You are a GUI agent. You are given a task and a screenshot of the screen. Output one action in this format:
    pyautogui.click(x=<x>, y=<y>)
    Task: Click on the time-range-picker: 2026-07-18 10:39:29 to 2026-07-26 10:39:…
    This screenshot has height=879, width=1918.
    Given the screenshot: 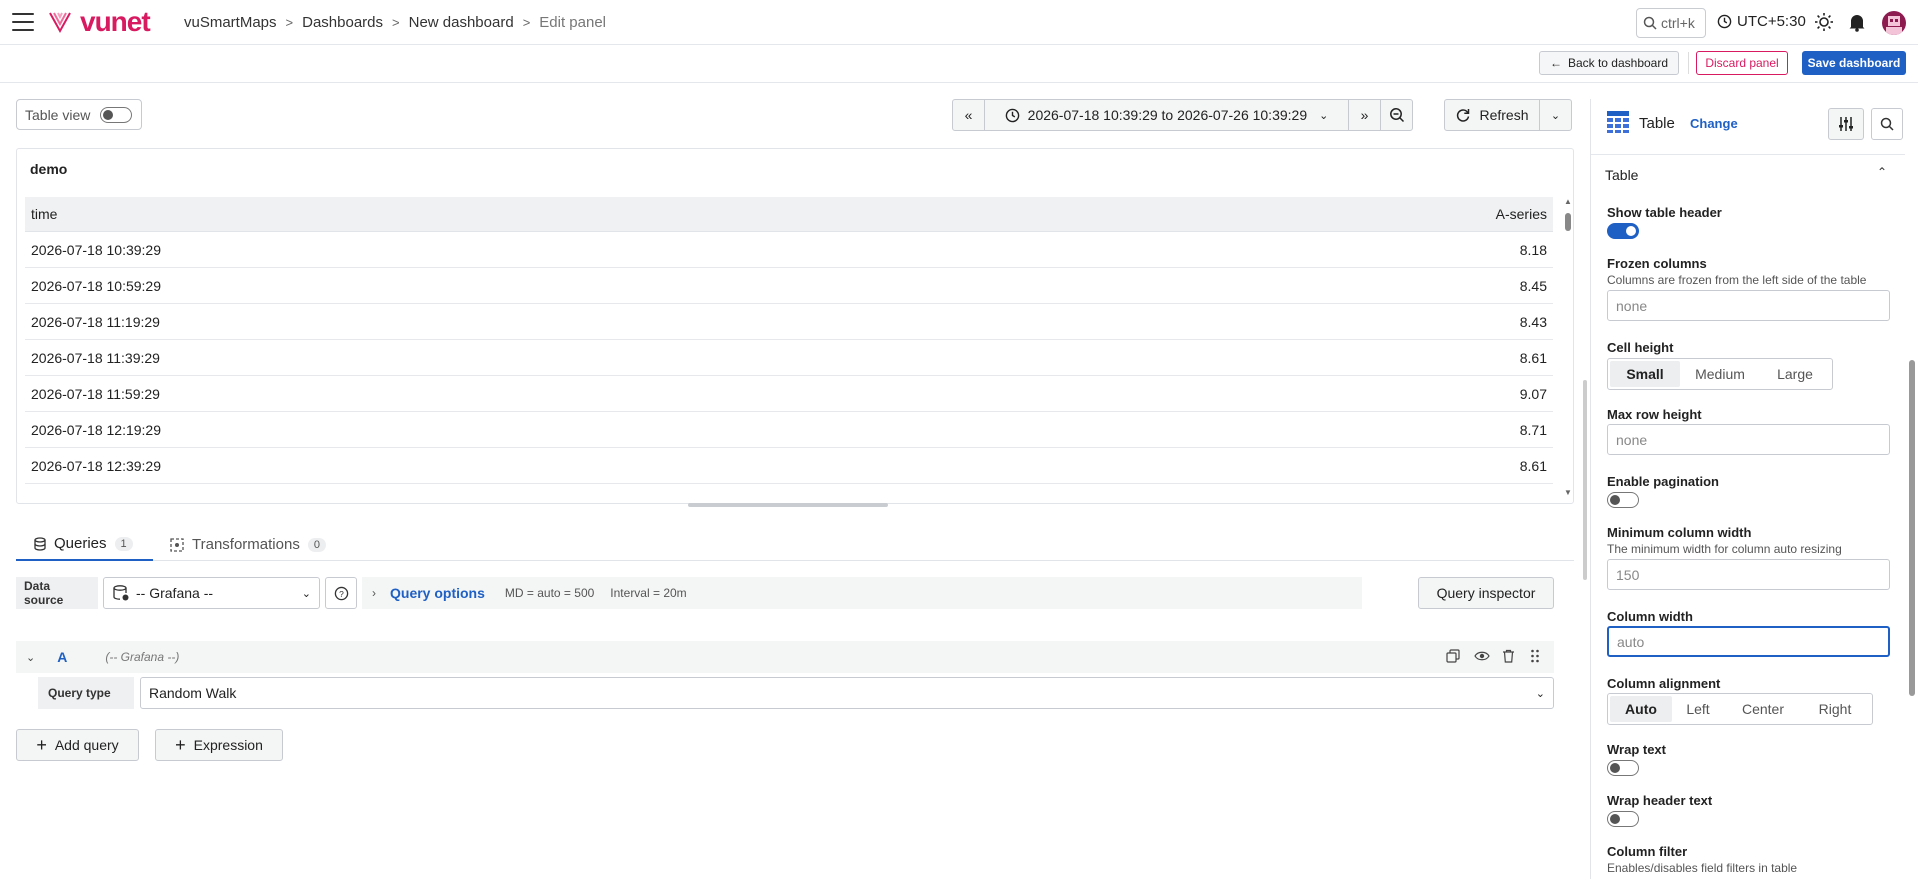 What is the action you would take?
    pyautogui.click(x=1166, y=115)
    